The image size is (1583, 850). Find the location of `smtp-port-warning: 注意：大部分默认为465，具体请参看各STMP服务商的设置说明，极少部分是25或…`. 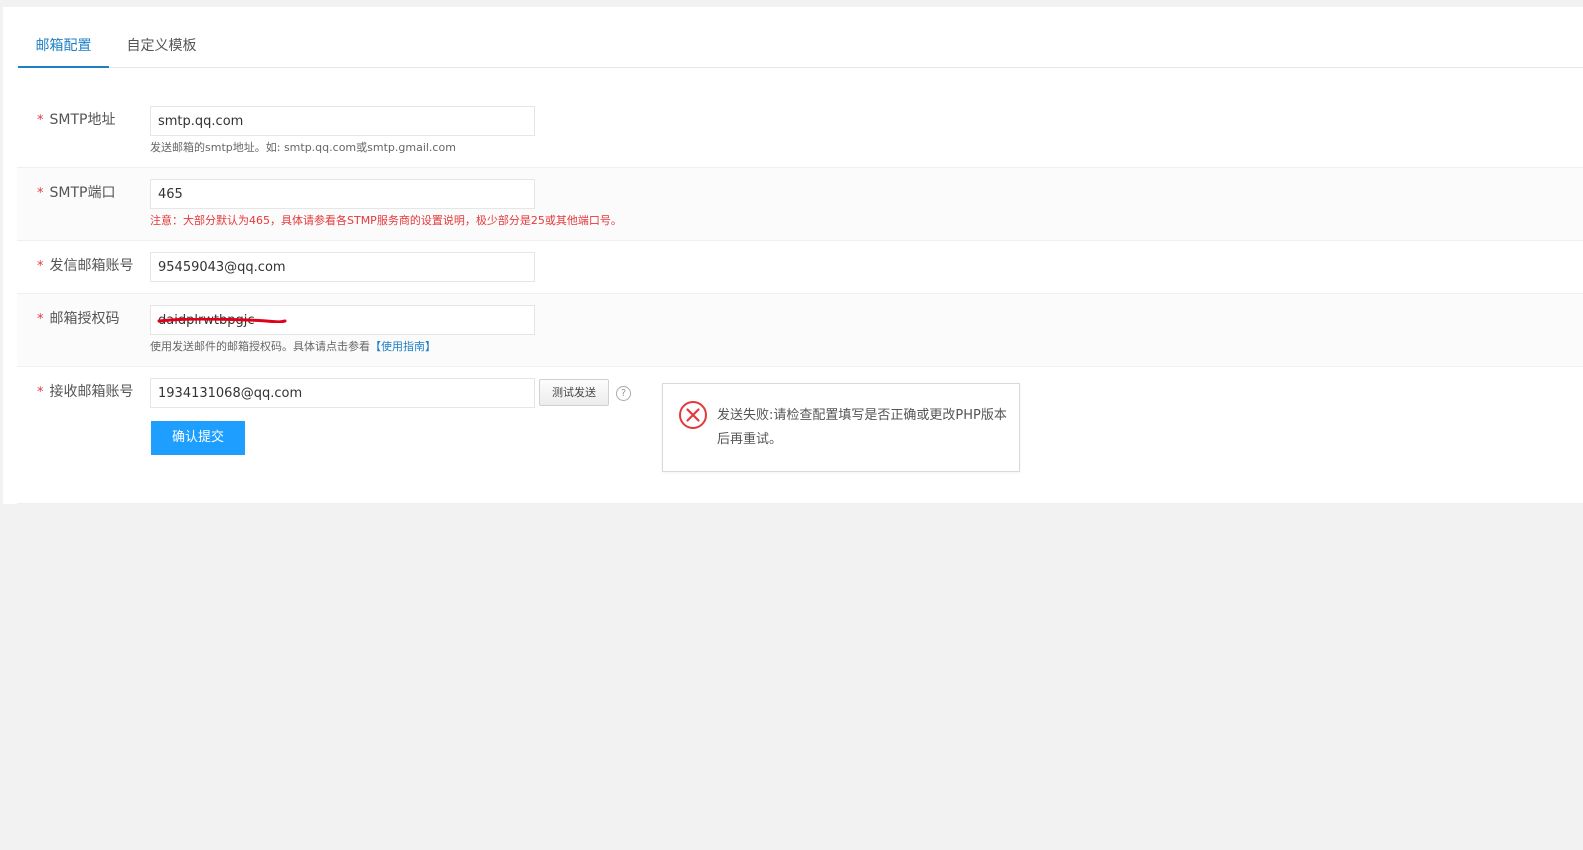

smtp-port-warning: 注意：大部分默认为465，具体请参看各STMP服务商的设置说明，极少部分是25或… is located at coordinates (386, 220).